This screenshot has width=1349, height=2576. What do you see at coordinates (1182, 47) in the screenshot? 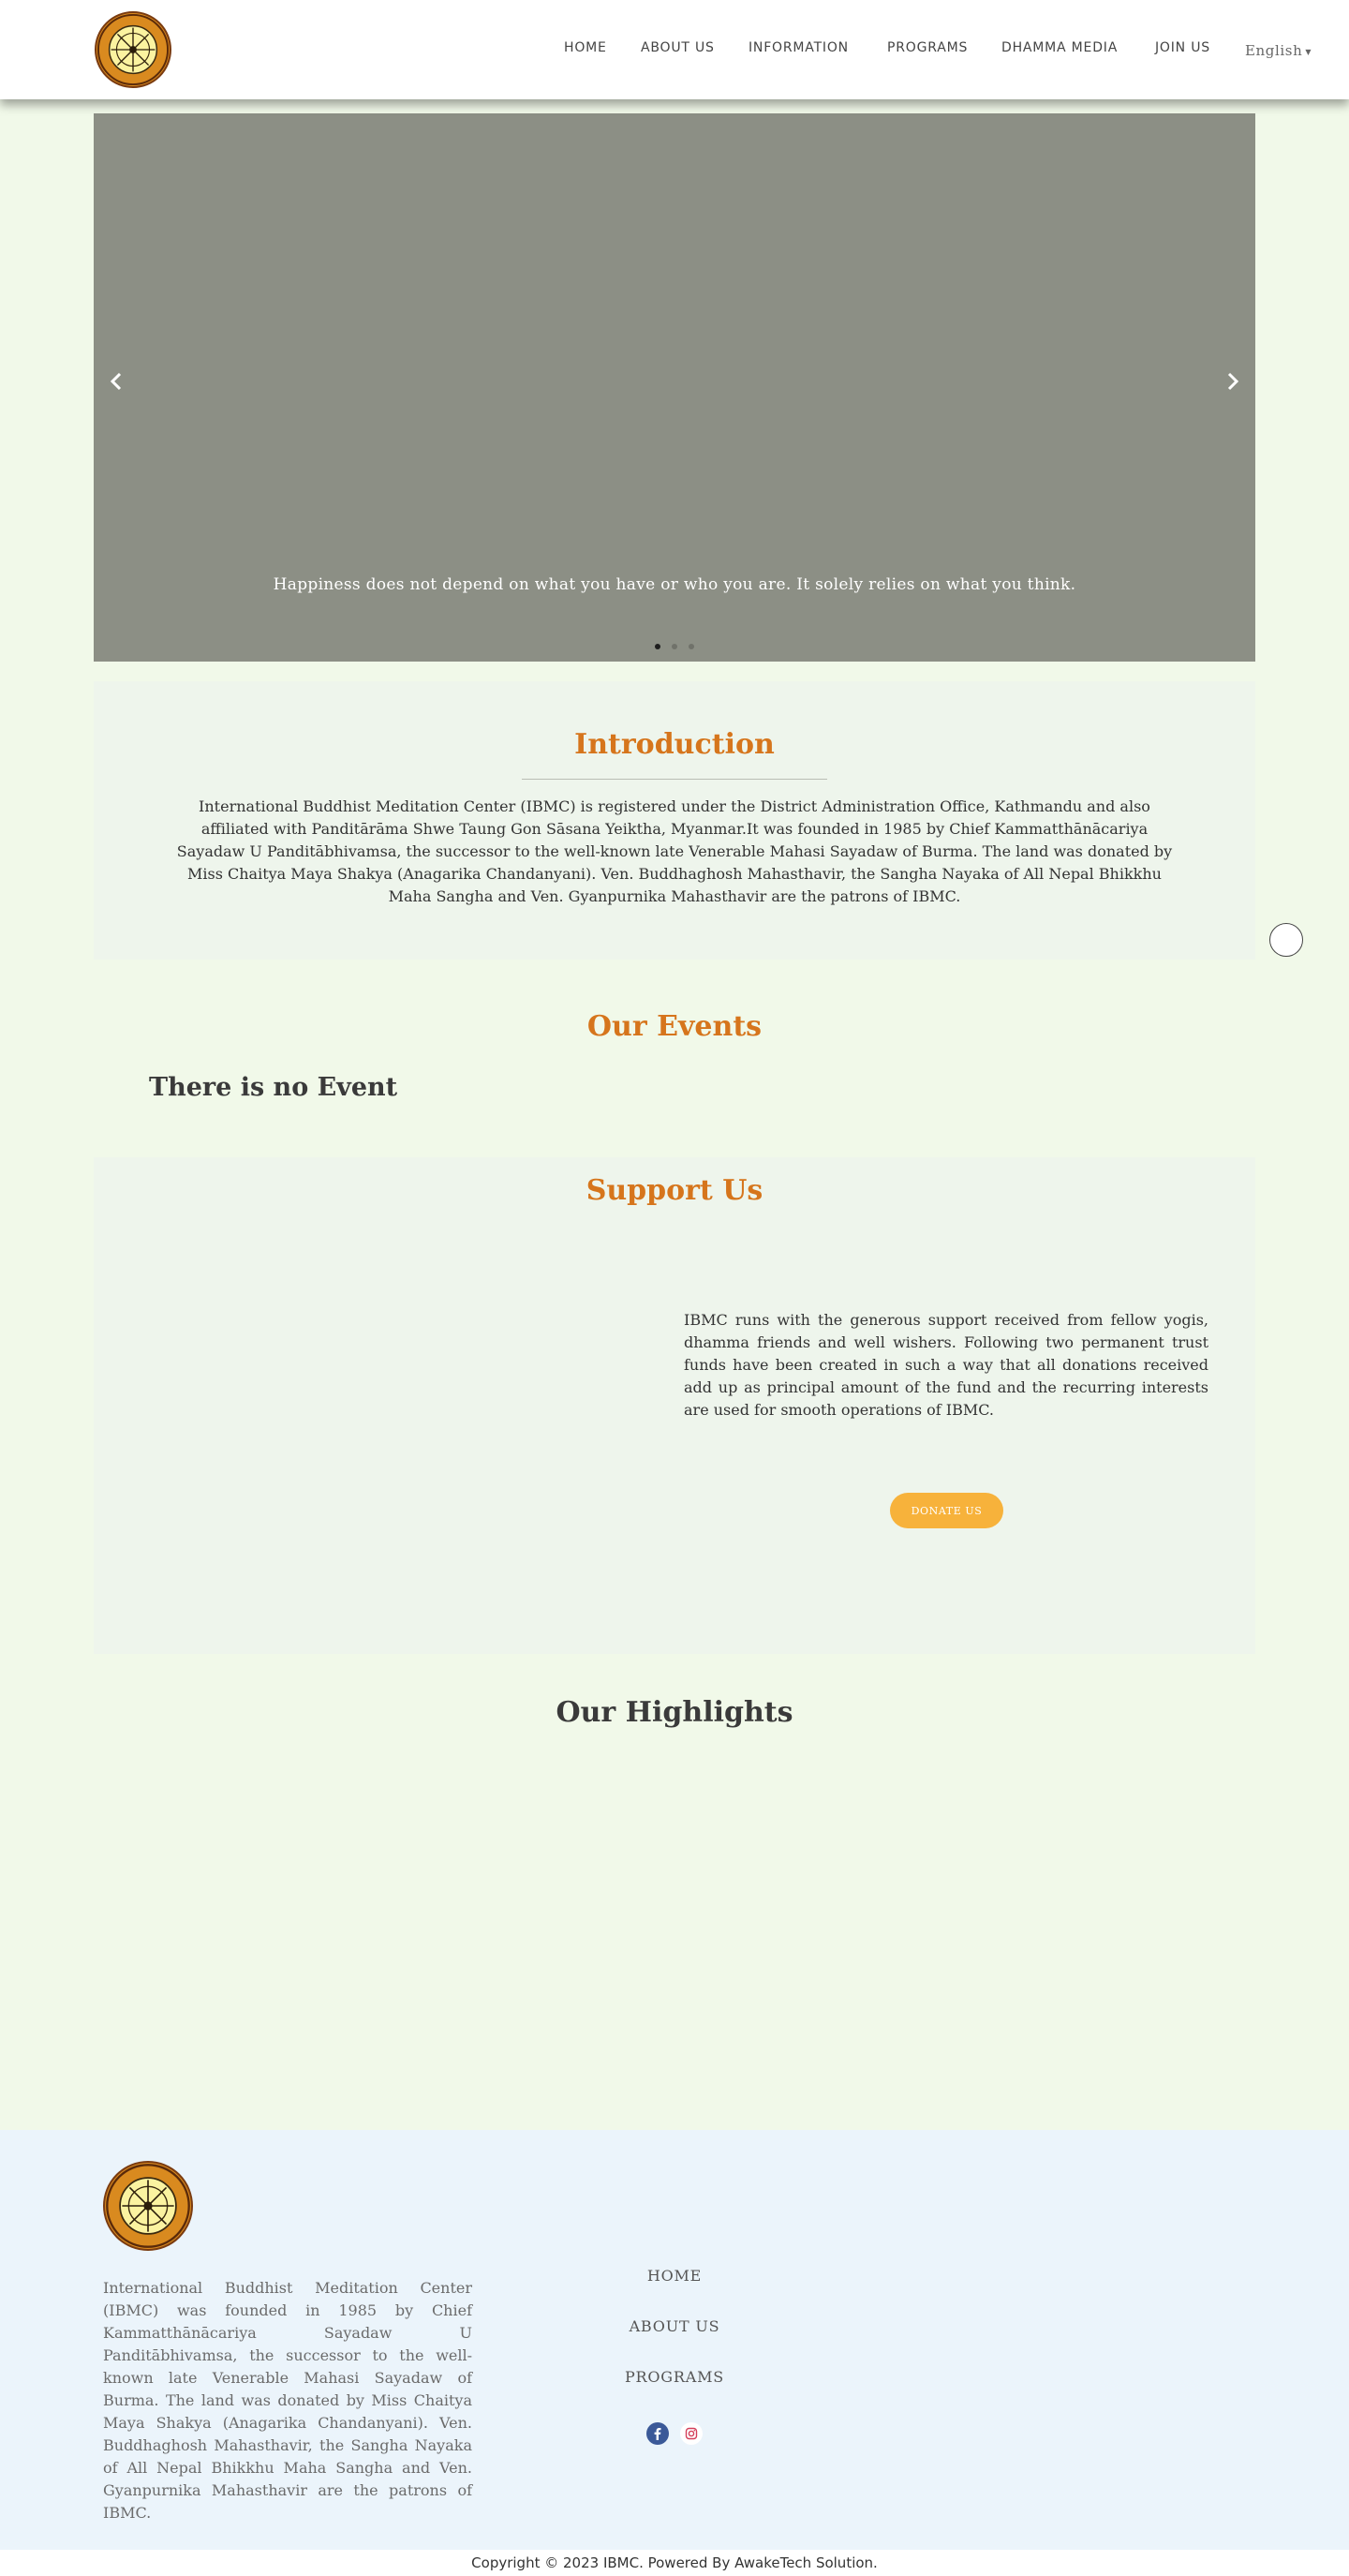
I see `nav-join-us: JOIN US` at bounding box center [1182, 47].